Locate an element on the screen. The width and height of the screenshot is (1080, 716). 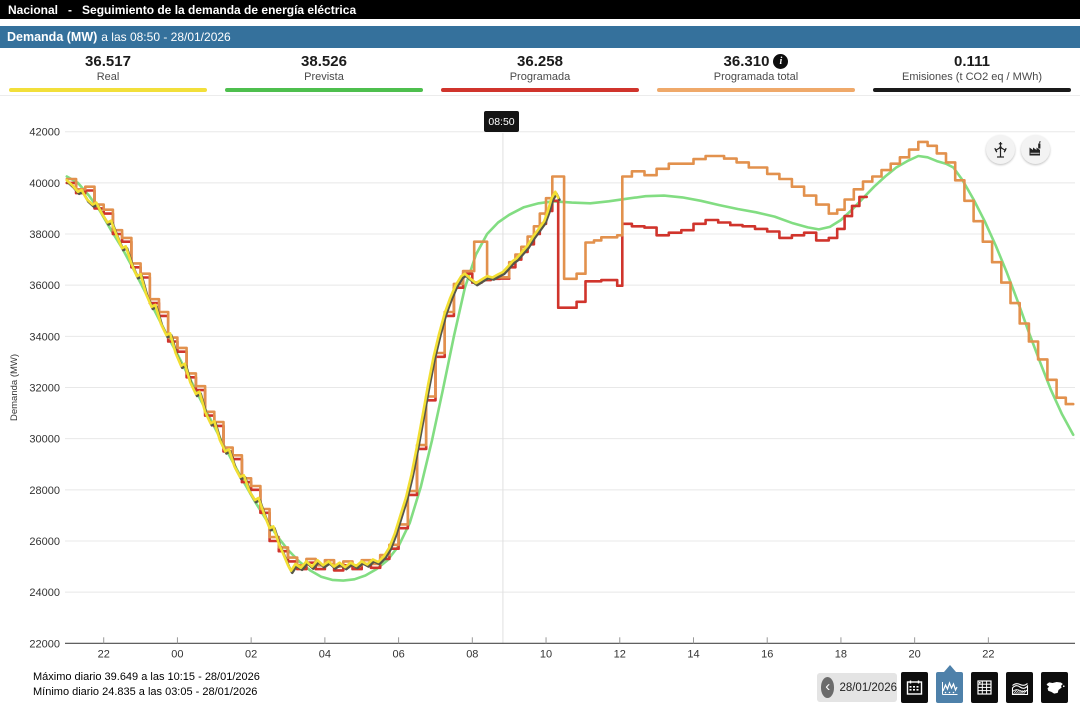
x-axis-label: 04 is located at coordinates (325, 654).